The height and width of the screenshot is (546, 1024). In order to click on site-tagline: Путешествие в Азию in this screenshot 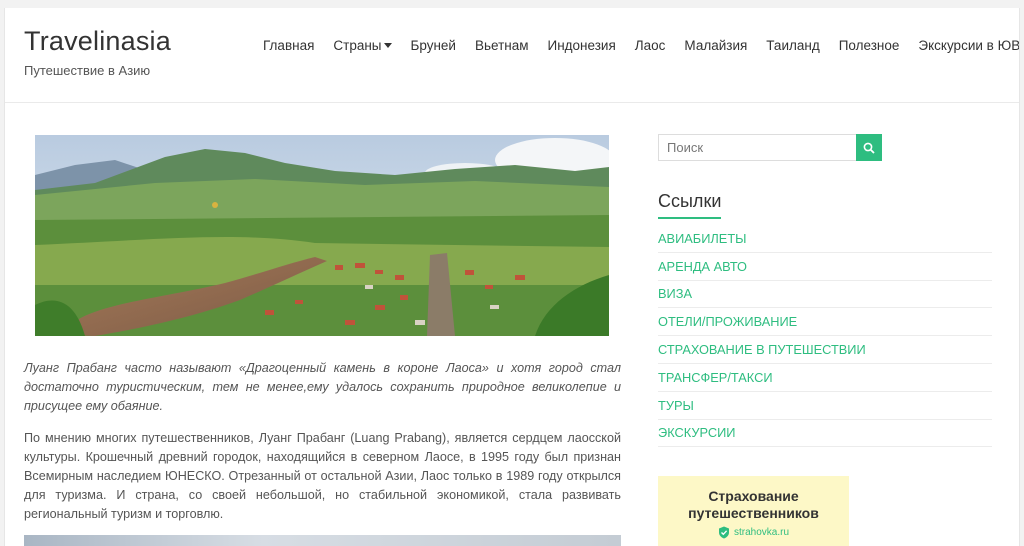, I will do `click(87, 70)`.